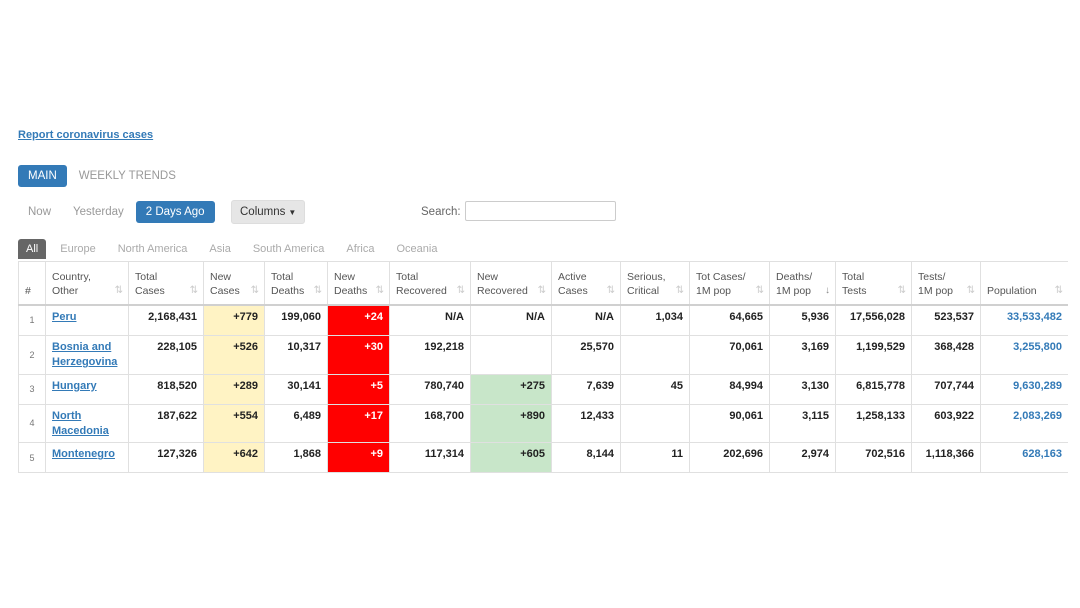  What do you see at coordinates (32, 355) in the screenshot?
I see `cell-rank: 2` at bounding box center [32, 355].